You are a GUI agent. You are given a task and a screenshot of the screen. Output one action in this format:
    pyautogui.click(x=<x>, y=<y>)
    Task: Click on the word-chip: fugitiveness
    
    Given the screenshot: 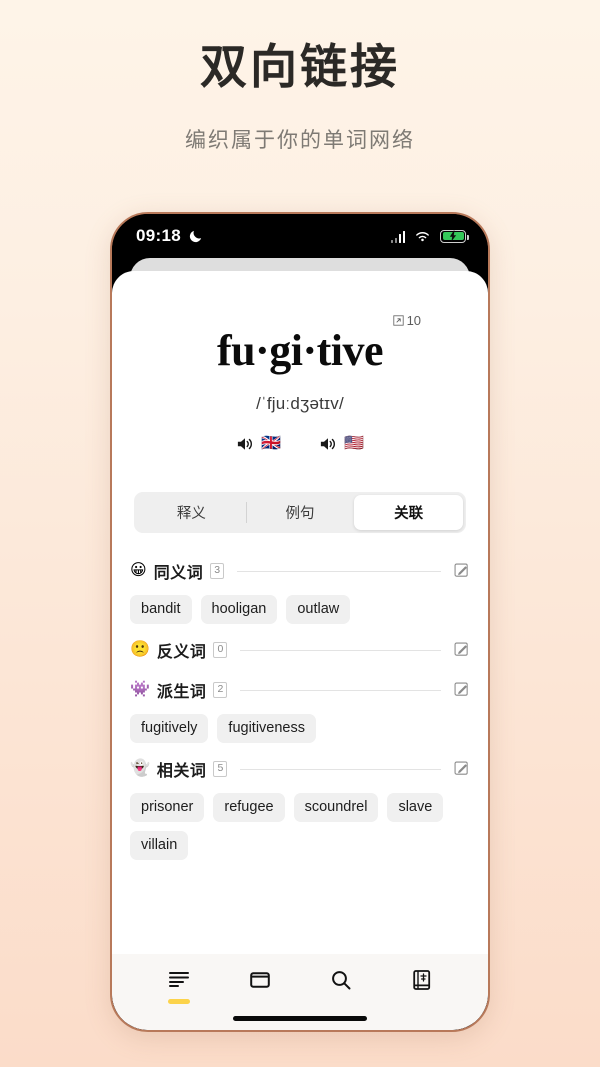 What is the action you would take?
    pyautogui.click(x=266, y=728)
    